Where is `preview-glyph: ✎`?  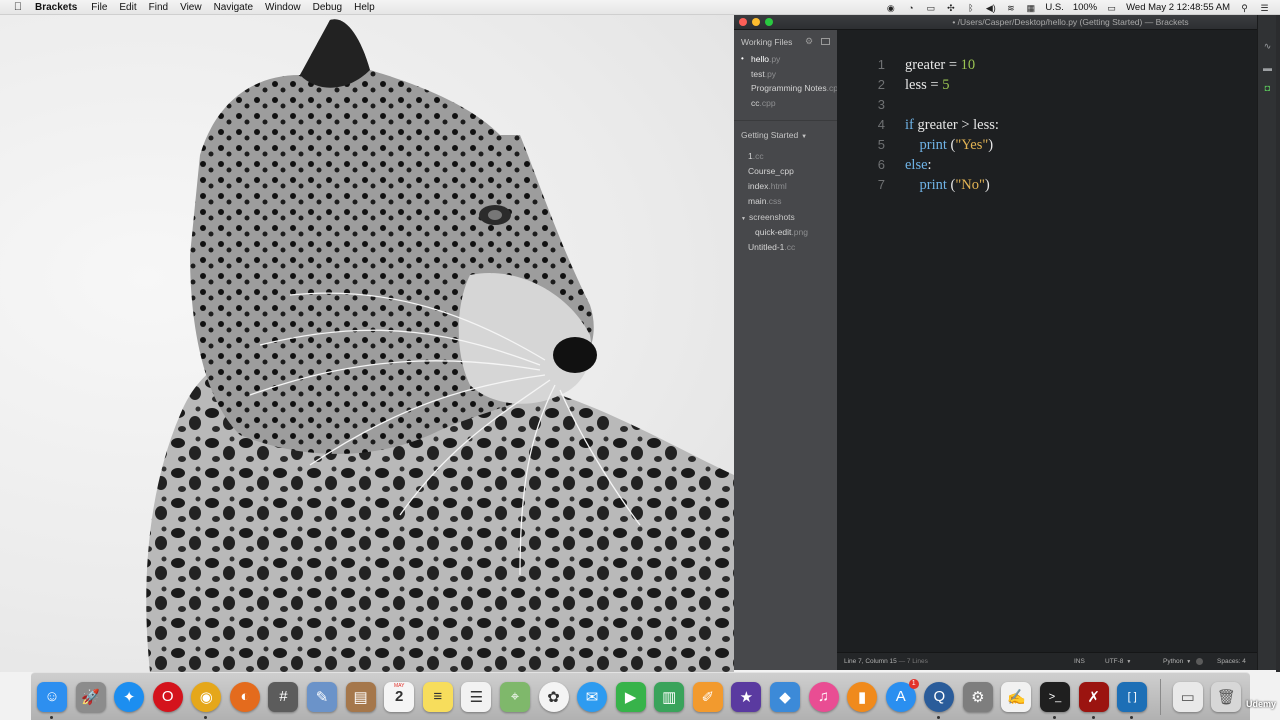 preview-glyph: ✎ is located at coordinates (322, 697).